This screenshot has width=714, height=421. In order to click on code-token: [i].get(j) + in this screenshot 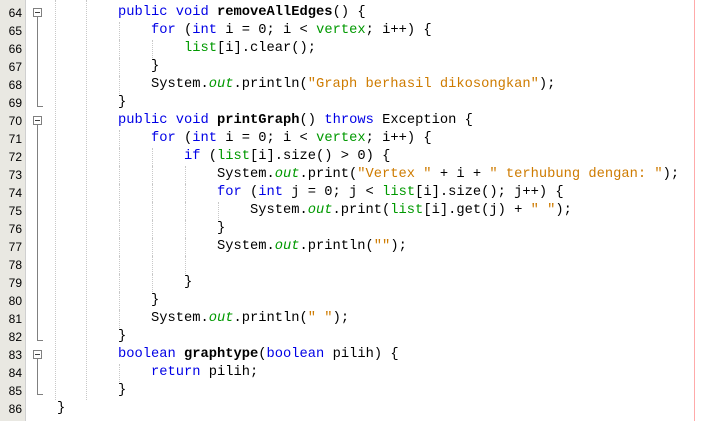, I will do `click(477, 210)`.